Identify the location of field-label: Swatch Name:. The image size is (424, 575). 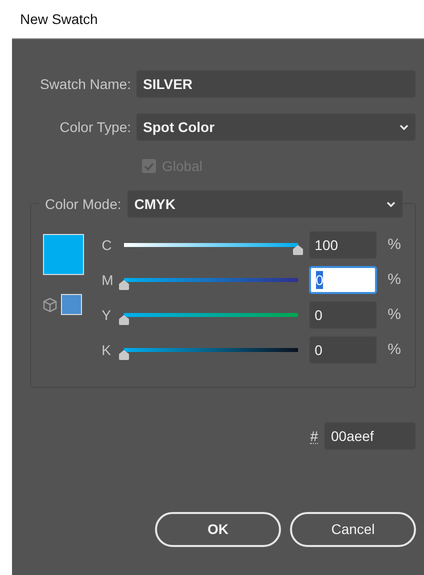
(85, 84).